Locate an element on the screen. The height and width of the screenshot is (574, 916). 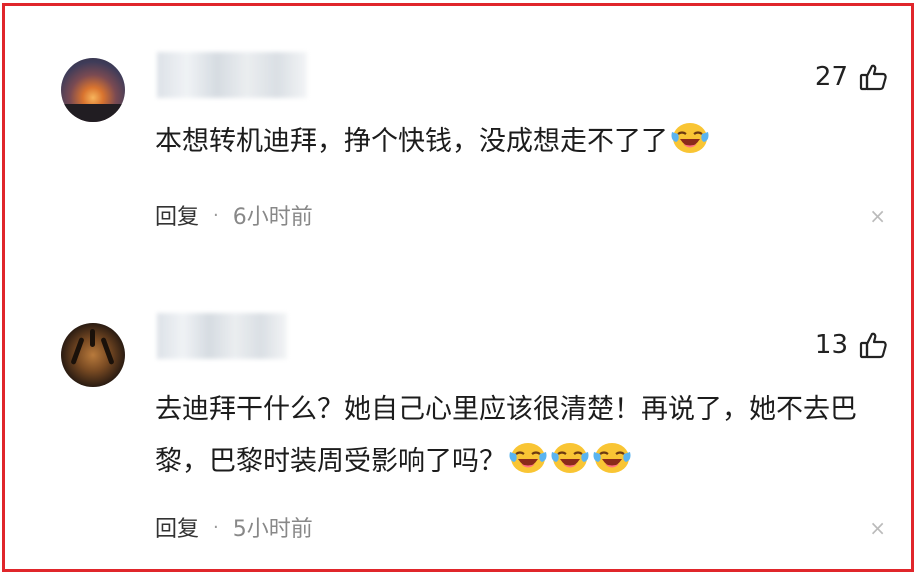
like-control: 27 is located at coordinates (851, 77).